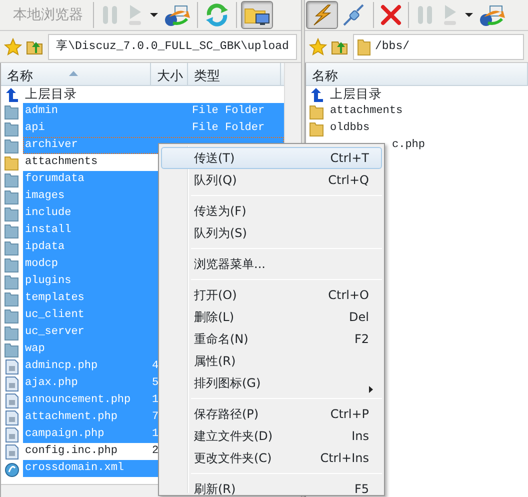  I want to click on file-size: 4, so click(155, 366).